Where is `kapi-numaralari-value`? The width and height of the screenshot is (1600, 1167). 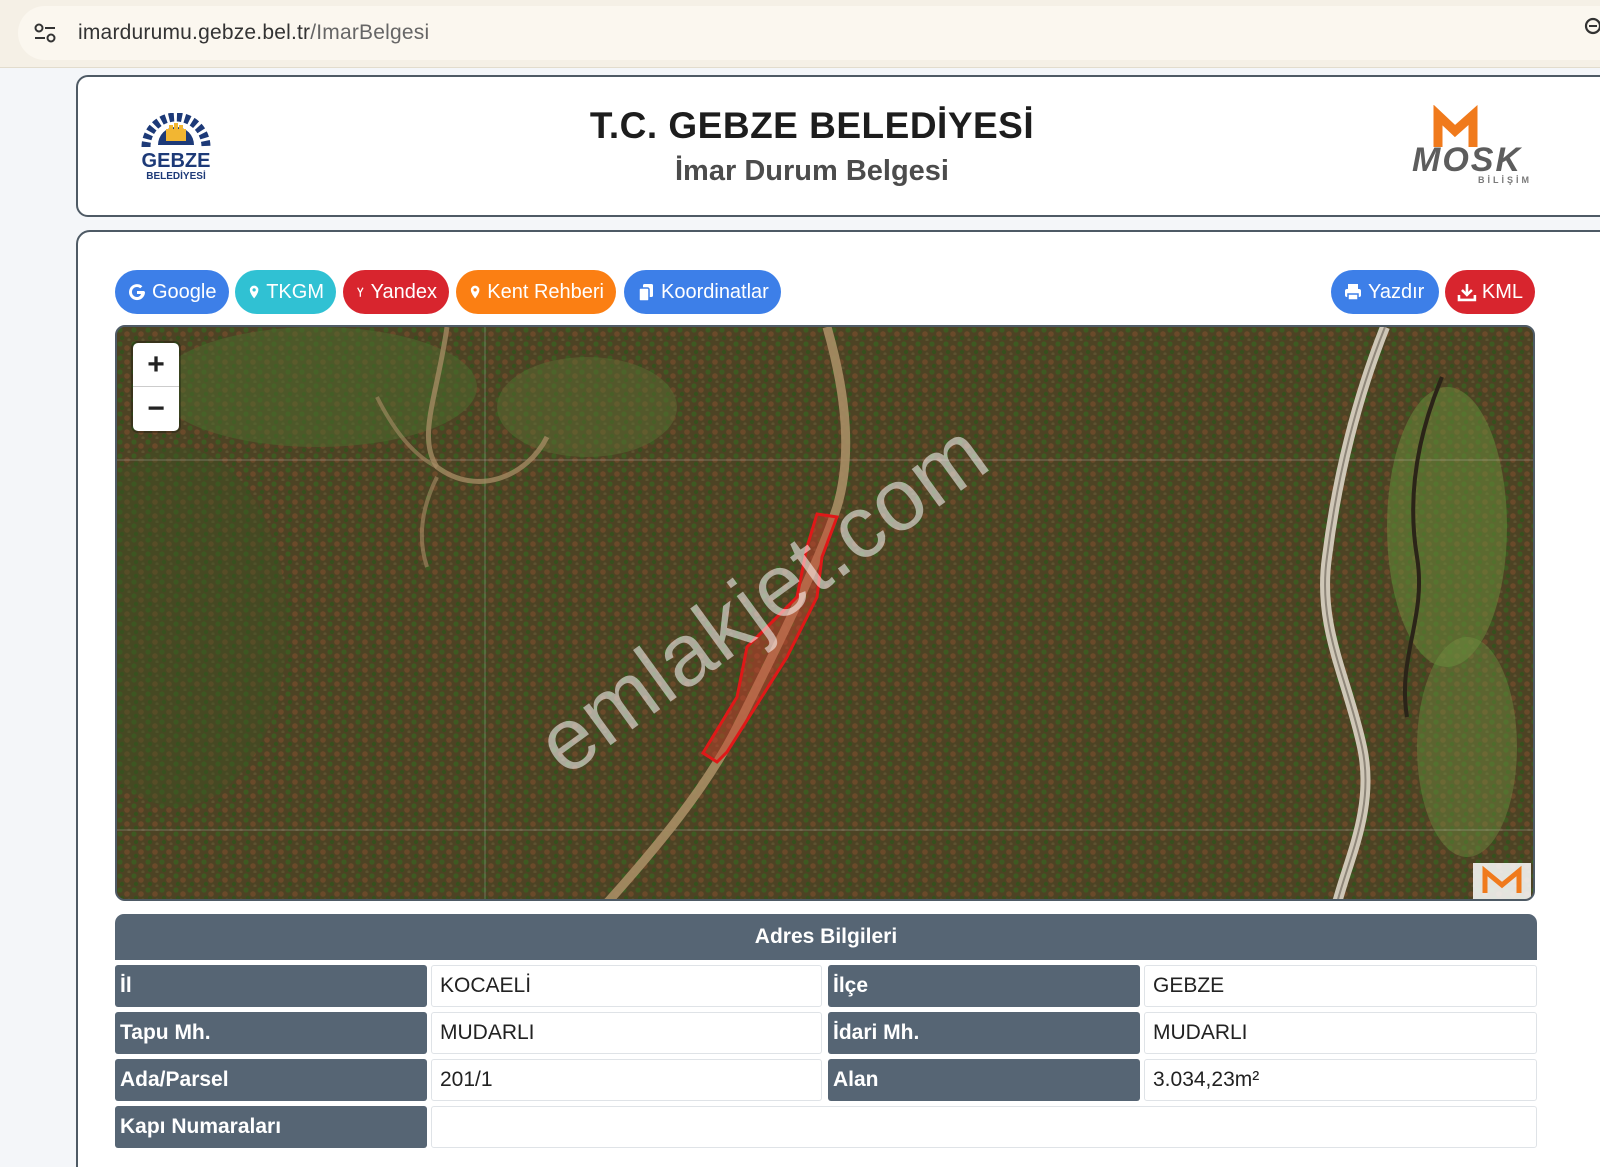 kapi-numaralari-value is located at coordinates (984, 1127).